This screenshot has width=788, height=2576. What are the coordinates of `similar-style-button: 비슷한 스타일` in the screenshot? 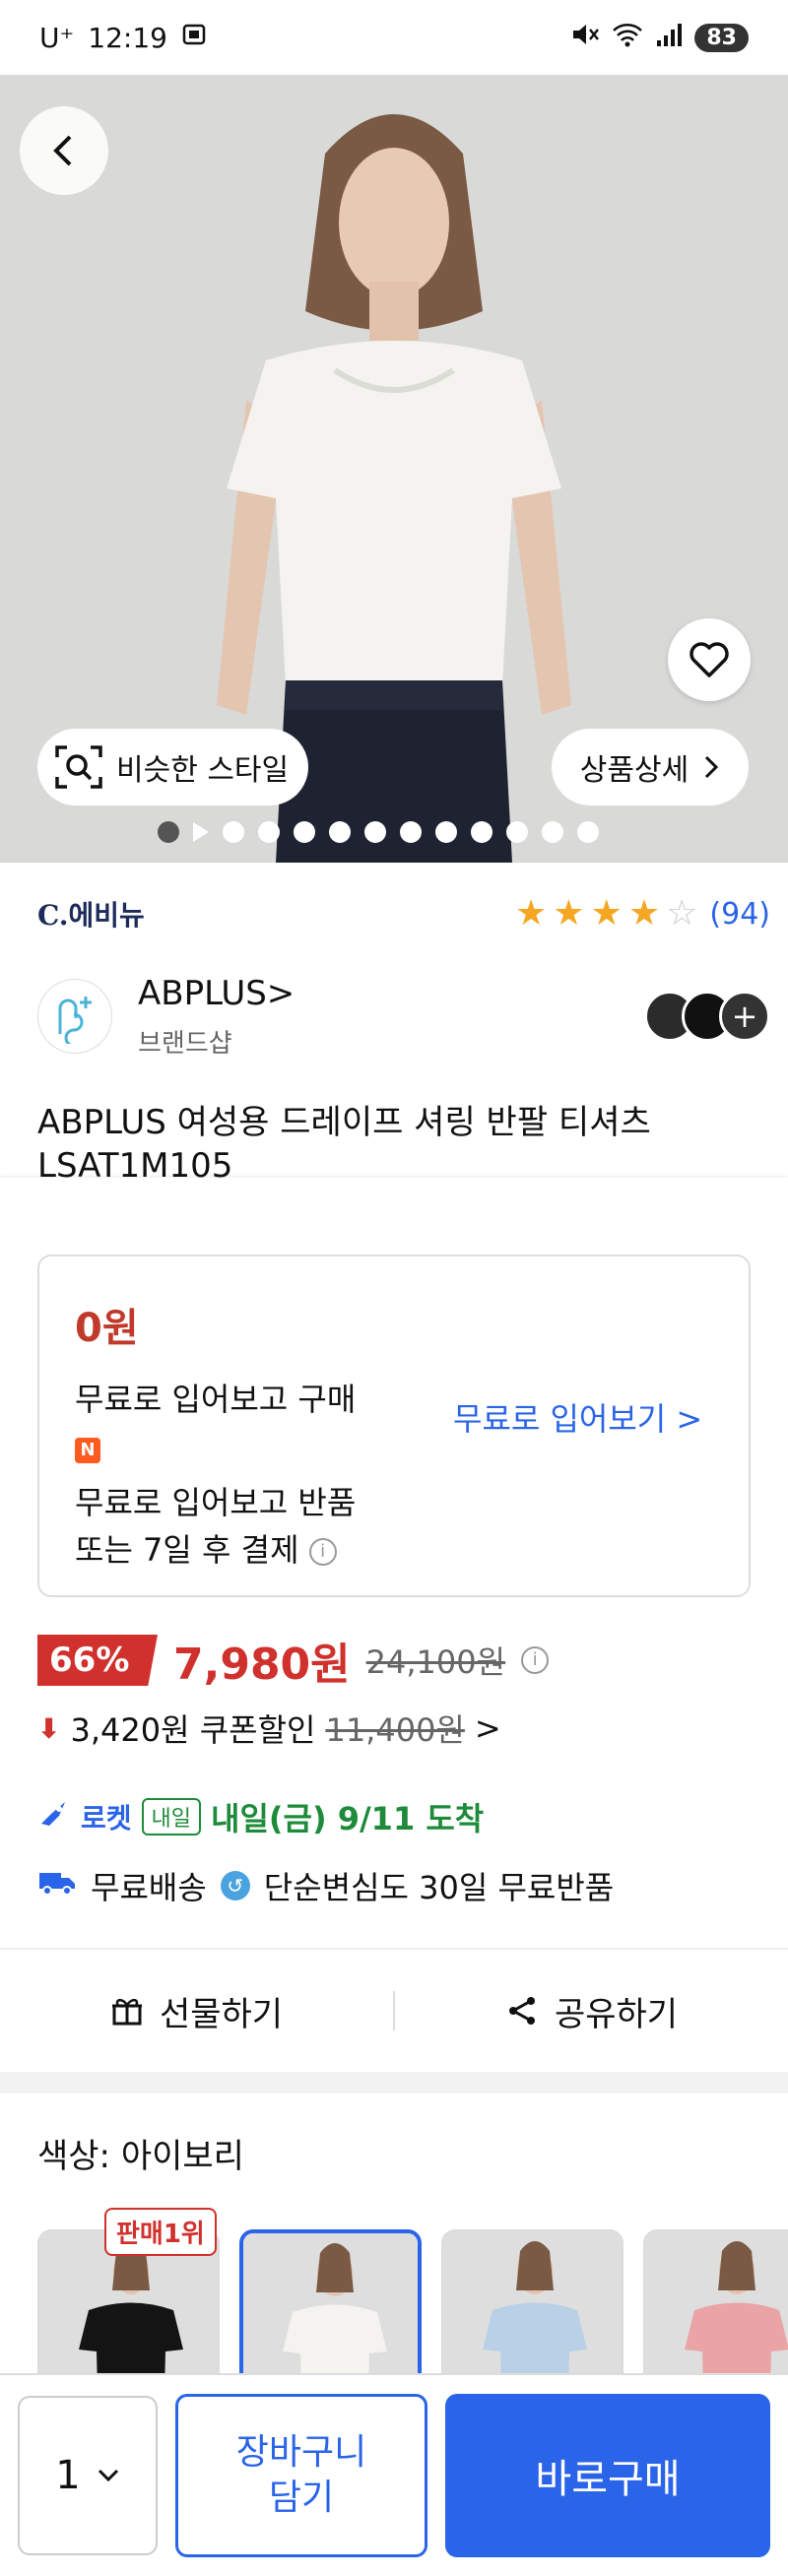 It's located at (173, 767).